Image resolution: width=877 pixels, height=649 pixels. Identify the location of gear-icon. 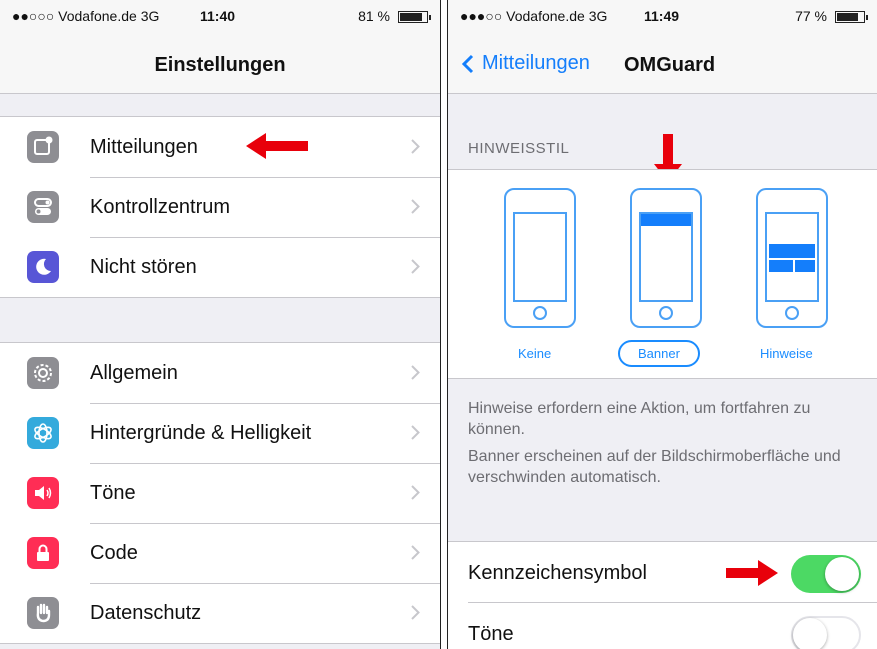
(43, 373).